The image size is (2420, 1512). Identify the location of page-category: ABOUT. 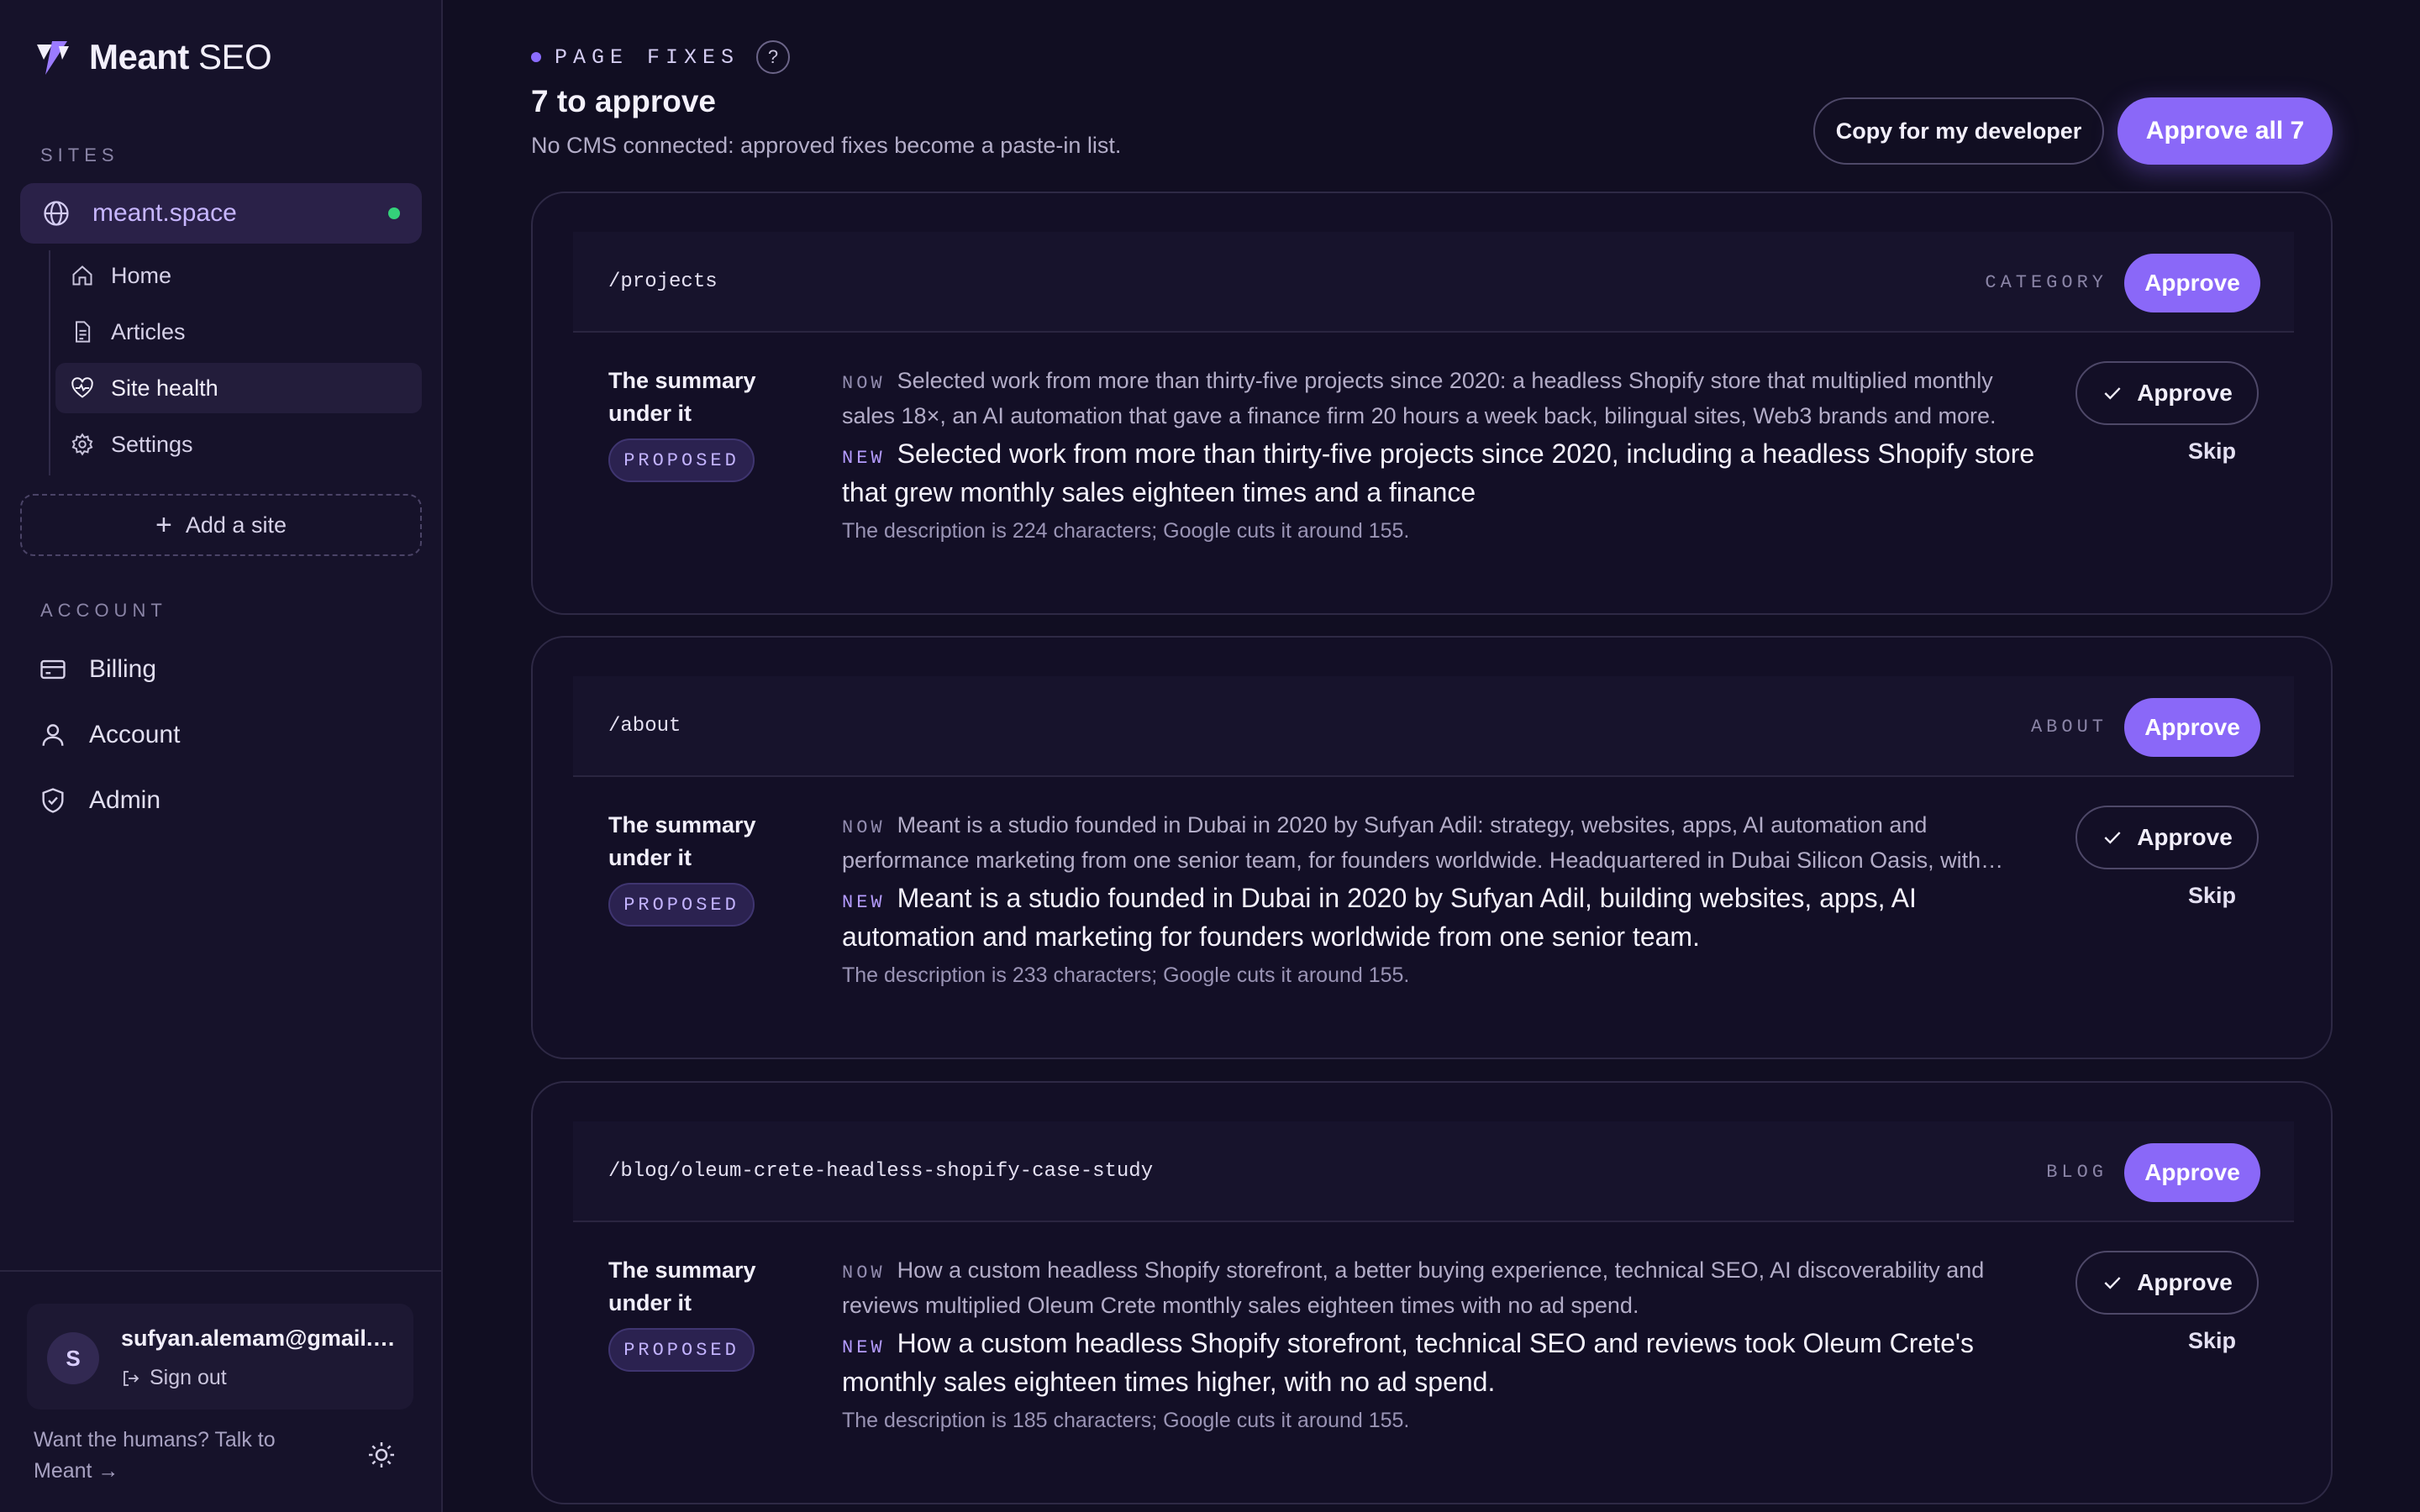
(2068, 727).